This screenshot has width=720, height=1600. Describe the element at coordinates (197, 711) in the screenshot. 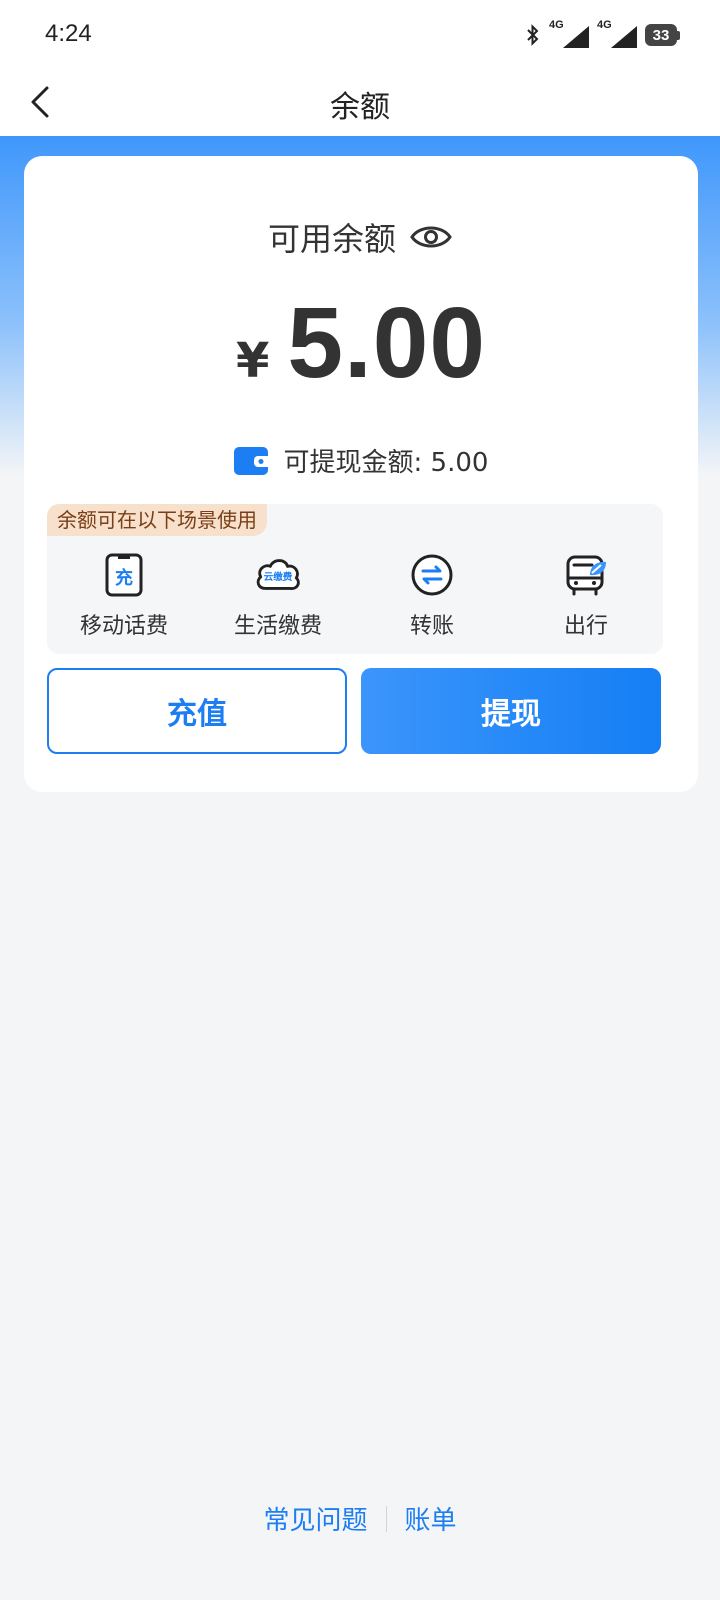

I see `recharge-button: 充值` at that location.